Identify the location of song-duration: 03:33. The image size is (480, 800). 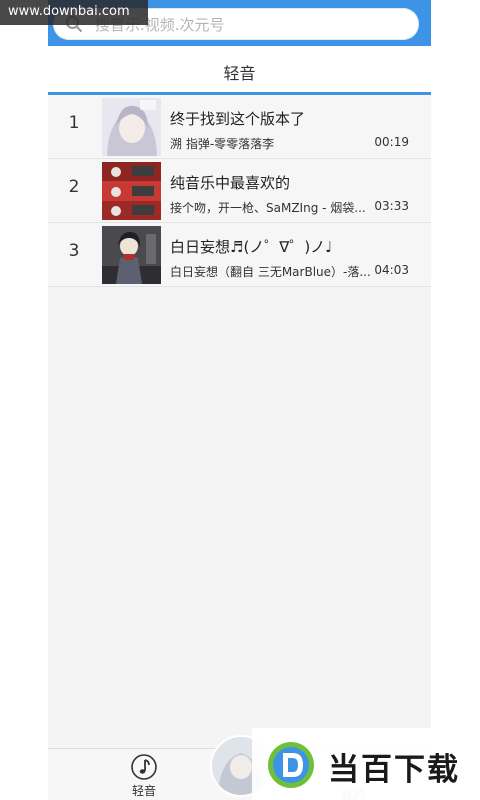
(391, 206).